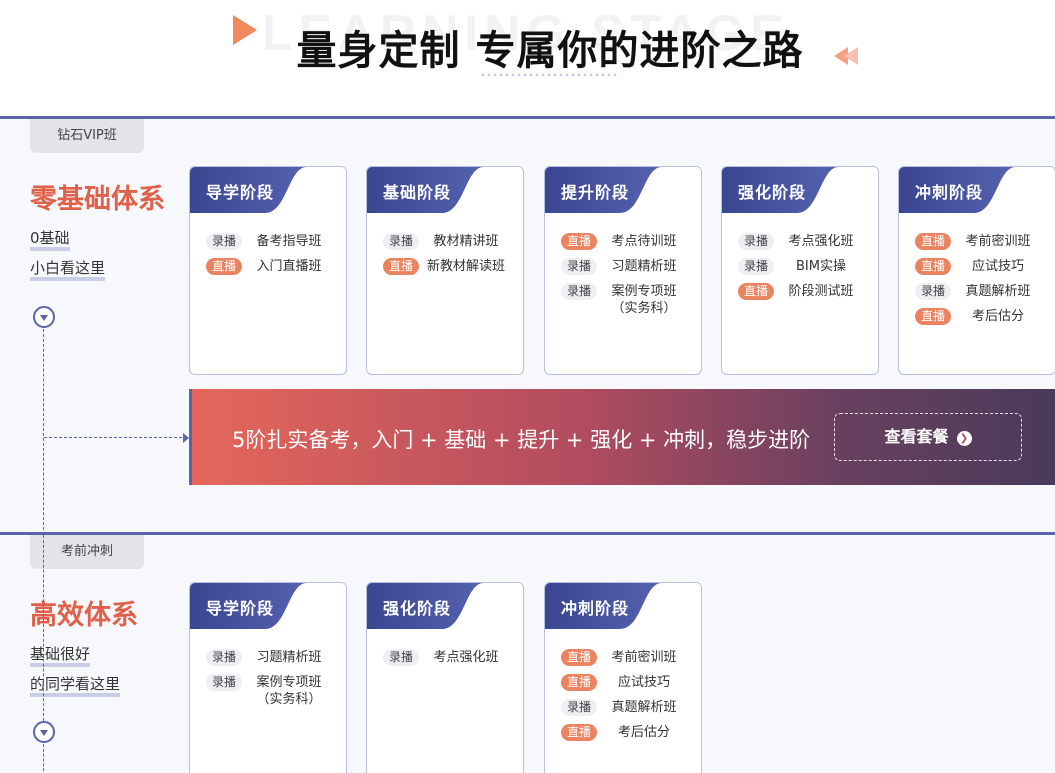  Describe the element at coordinates (550, 51) in the screenshot. I see `page-title: 量身定制 专属你的进阶之路` at that location.